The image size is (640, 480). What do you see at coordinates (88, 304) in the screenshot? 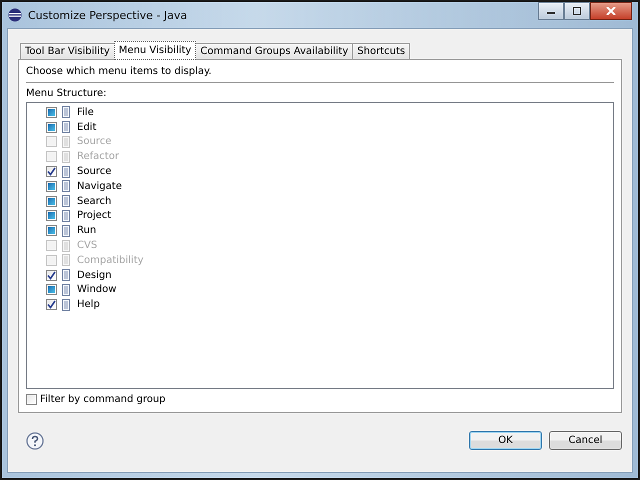
I see `menu-item-label: Help` at bounding box center [88, 304].